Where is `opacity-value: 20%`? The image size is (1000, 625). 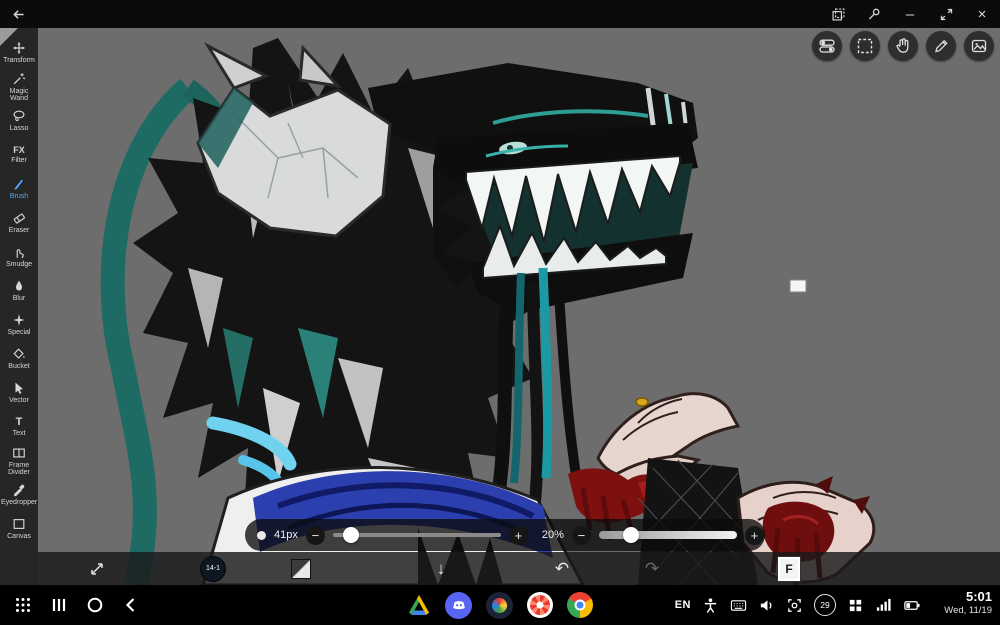
opacity-value: 20% is located at coordinates (552, 535).